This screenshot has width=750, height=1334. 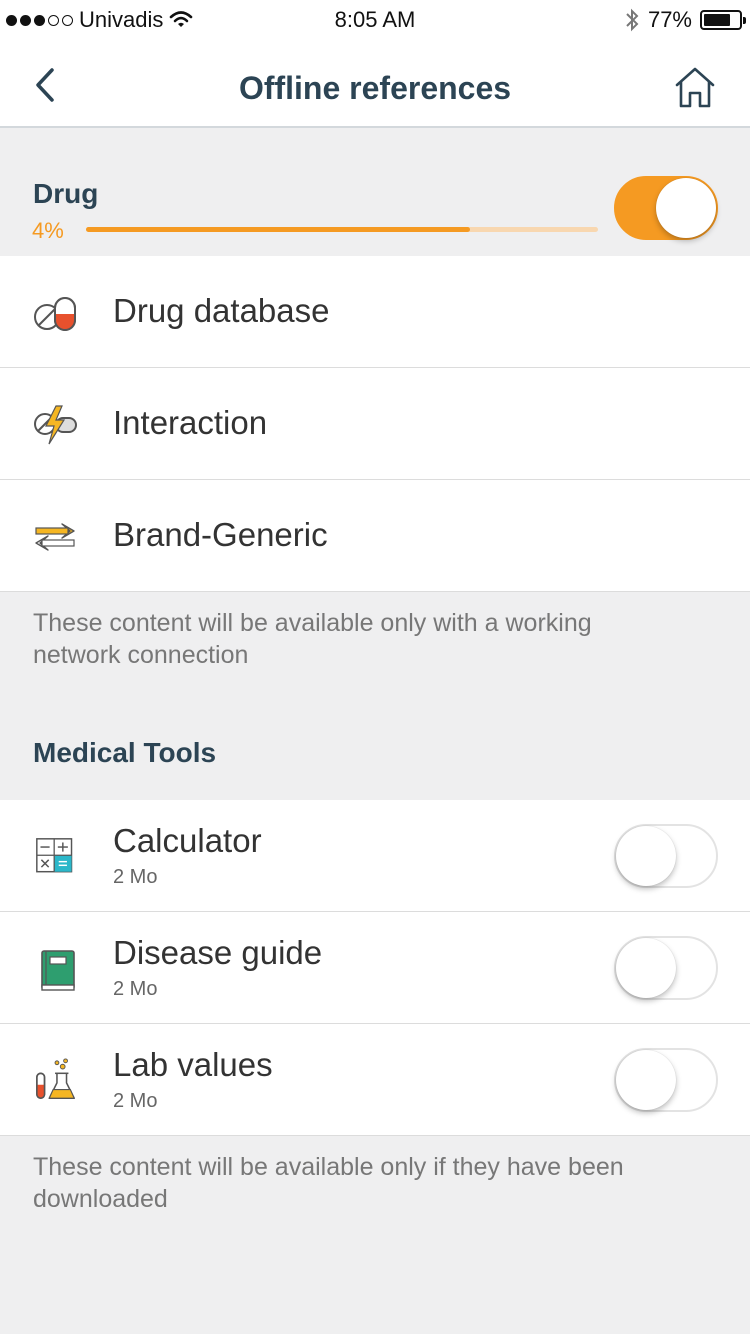 What do you see at coordinates (375, 1080) in the screenshot?
I see `list-item-lab-values: Lab values 2 Mo` at bounding box center [375, 1080].